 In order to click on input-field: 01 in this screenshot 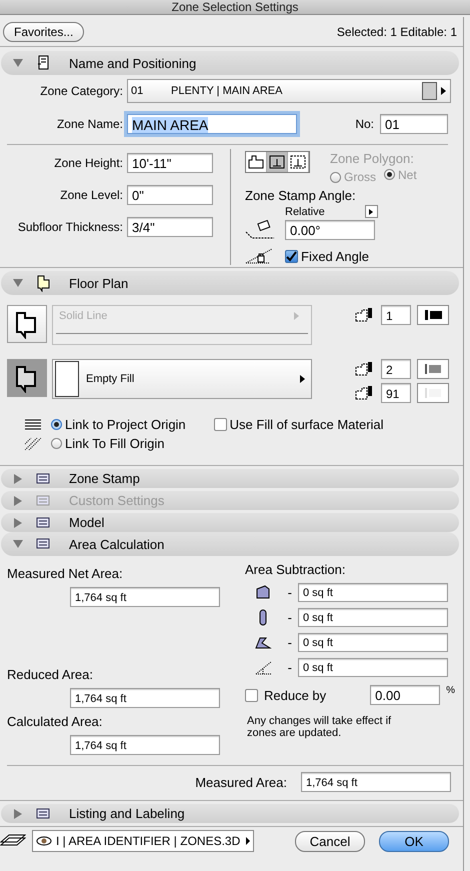, I will do `click(414, 124)`.